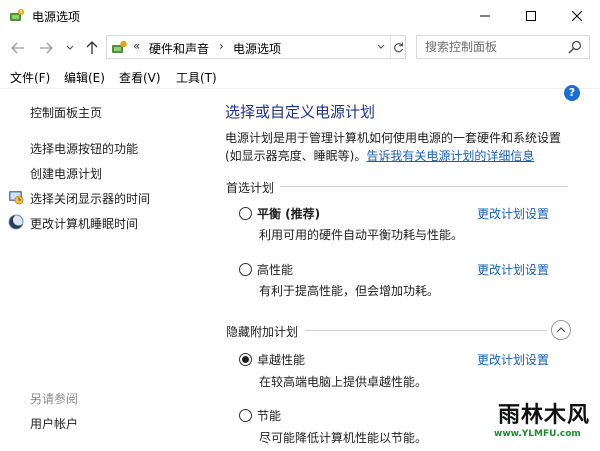 This screenshot has width=600, height=451. I want to click on watermark: 雨林木风 www.YLMFU.com, so click(544, 422).